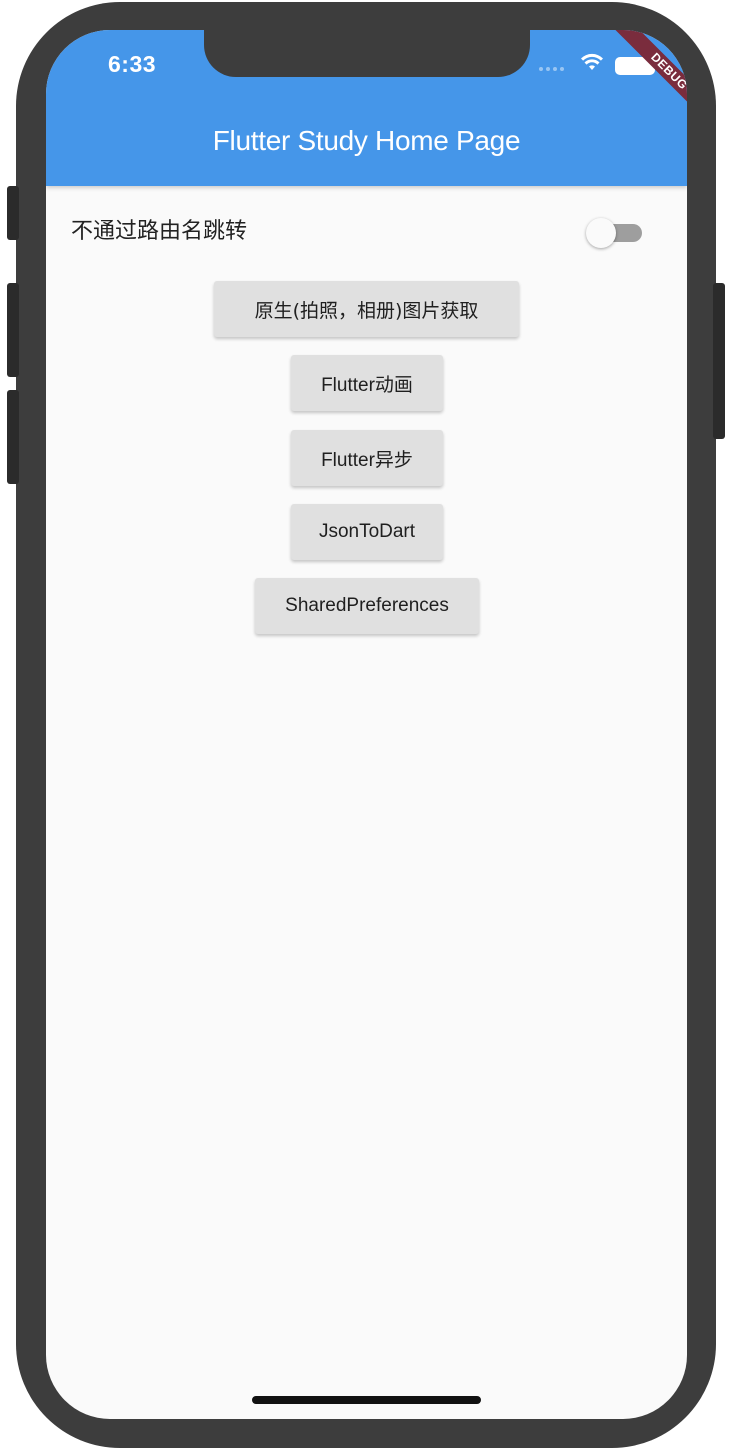  Describe the element at coordinates (13, 437) in the screenshot. I see `volume-down-button` at that location.